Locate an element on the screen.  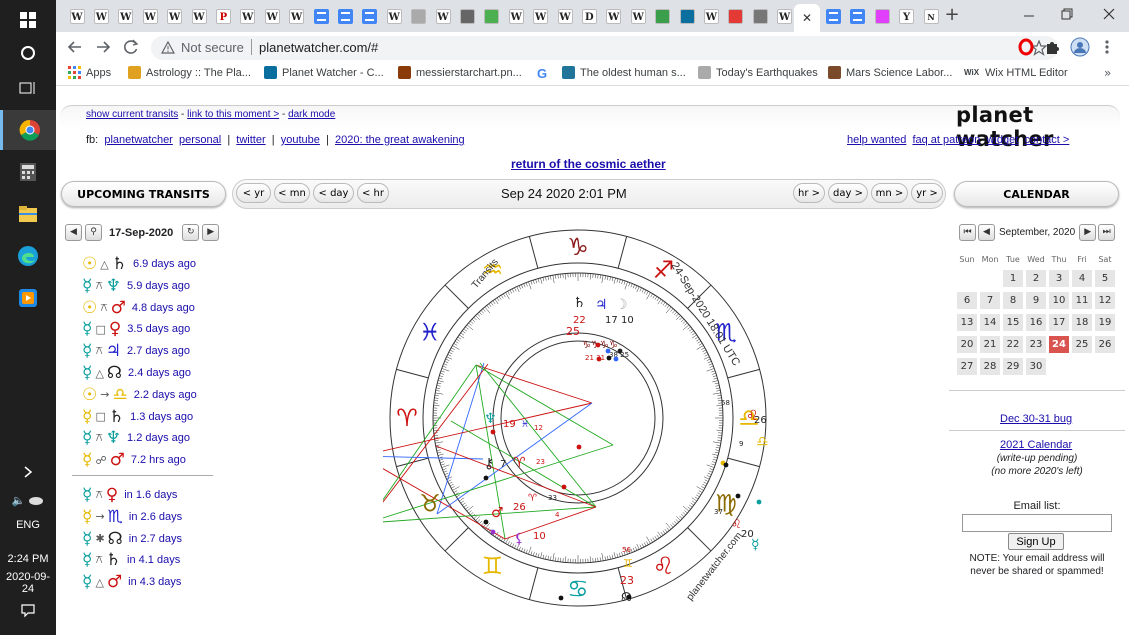
next-year-button: yr > is located at coordinates (927, 193).